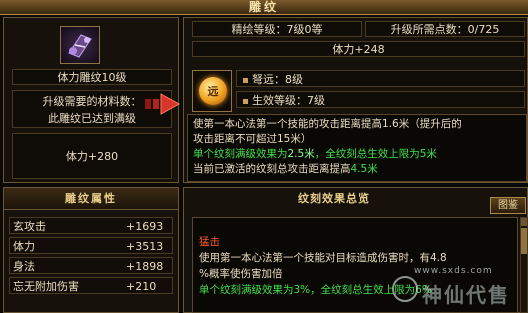 This screenshot has width=528, height=313. I want to click on carving-item-slot, so click(80, 45).